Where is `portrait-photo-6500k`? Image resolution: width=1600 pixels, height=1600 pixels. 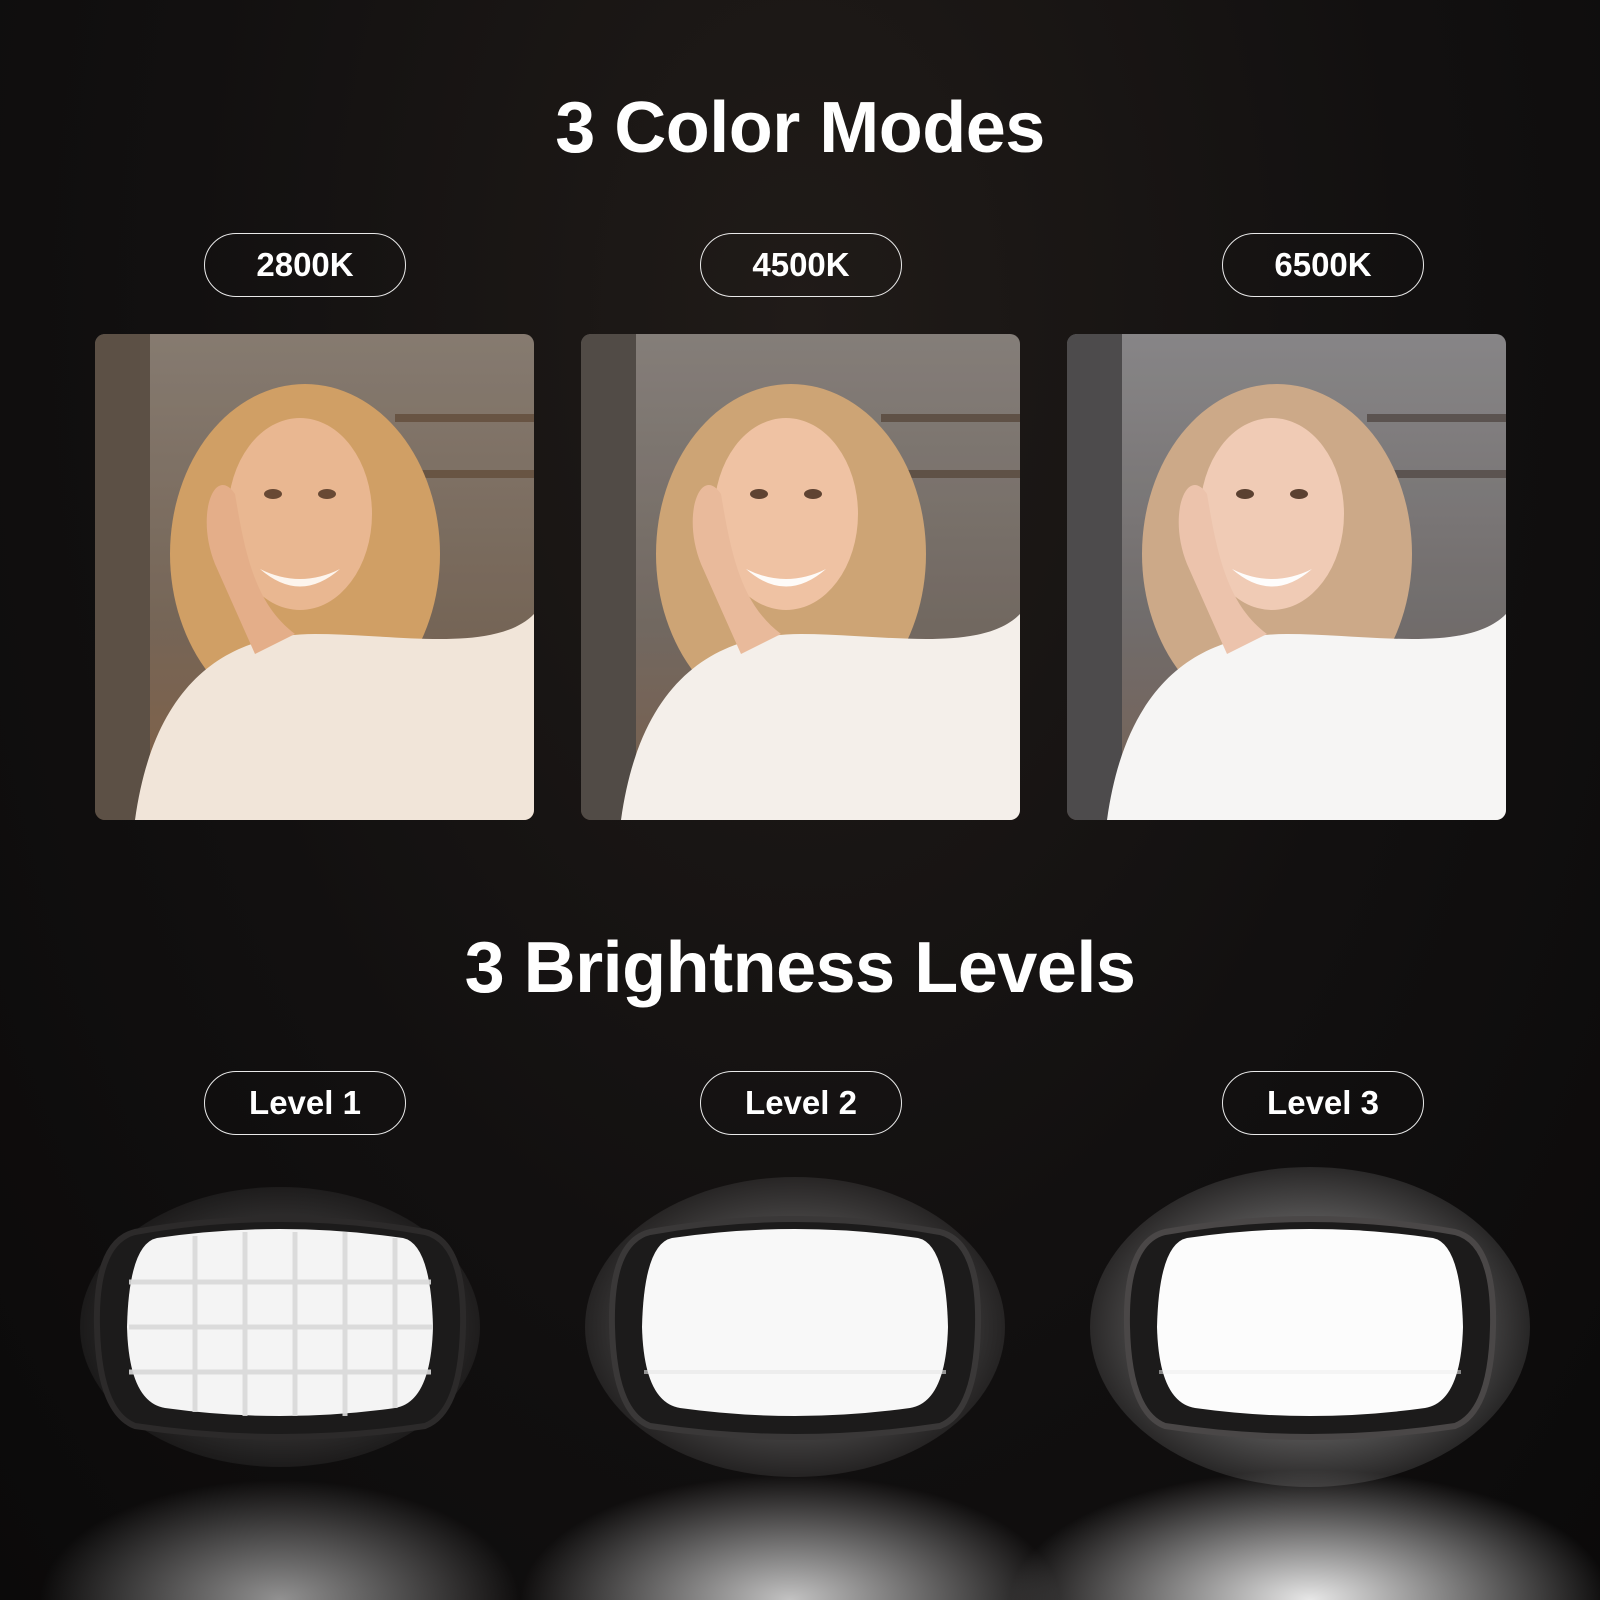 portrait-photo-6500k is located at coordinates (1286, 577).